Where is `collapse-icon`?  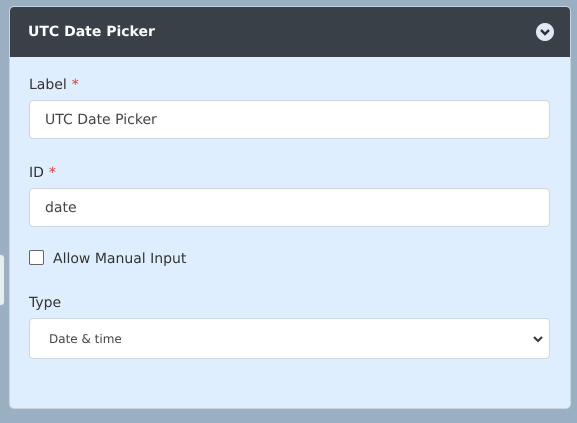
collapse-icon is located at coordinates (545, 32).